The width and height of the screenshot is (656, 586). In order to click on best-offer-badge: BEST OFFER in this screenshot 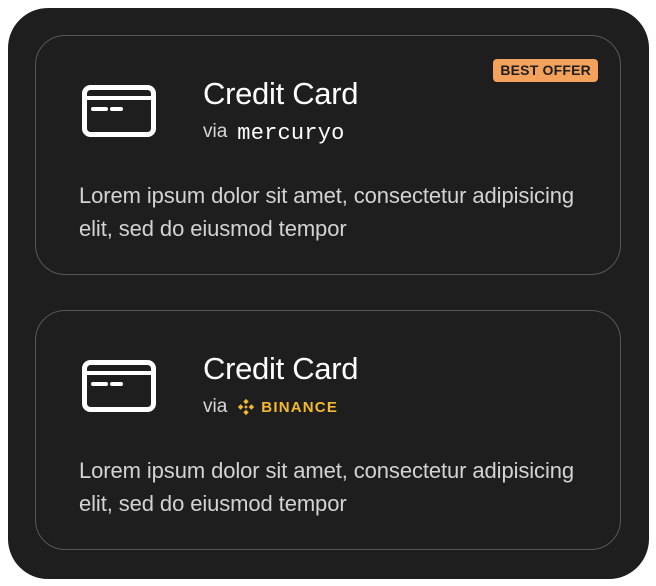, I will do `click(545, 70)`.